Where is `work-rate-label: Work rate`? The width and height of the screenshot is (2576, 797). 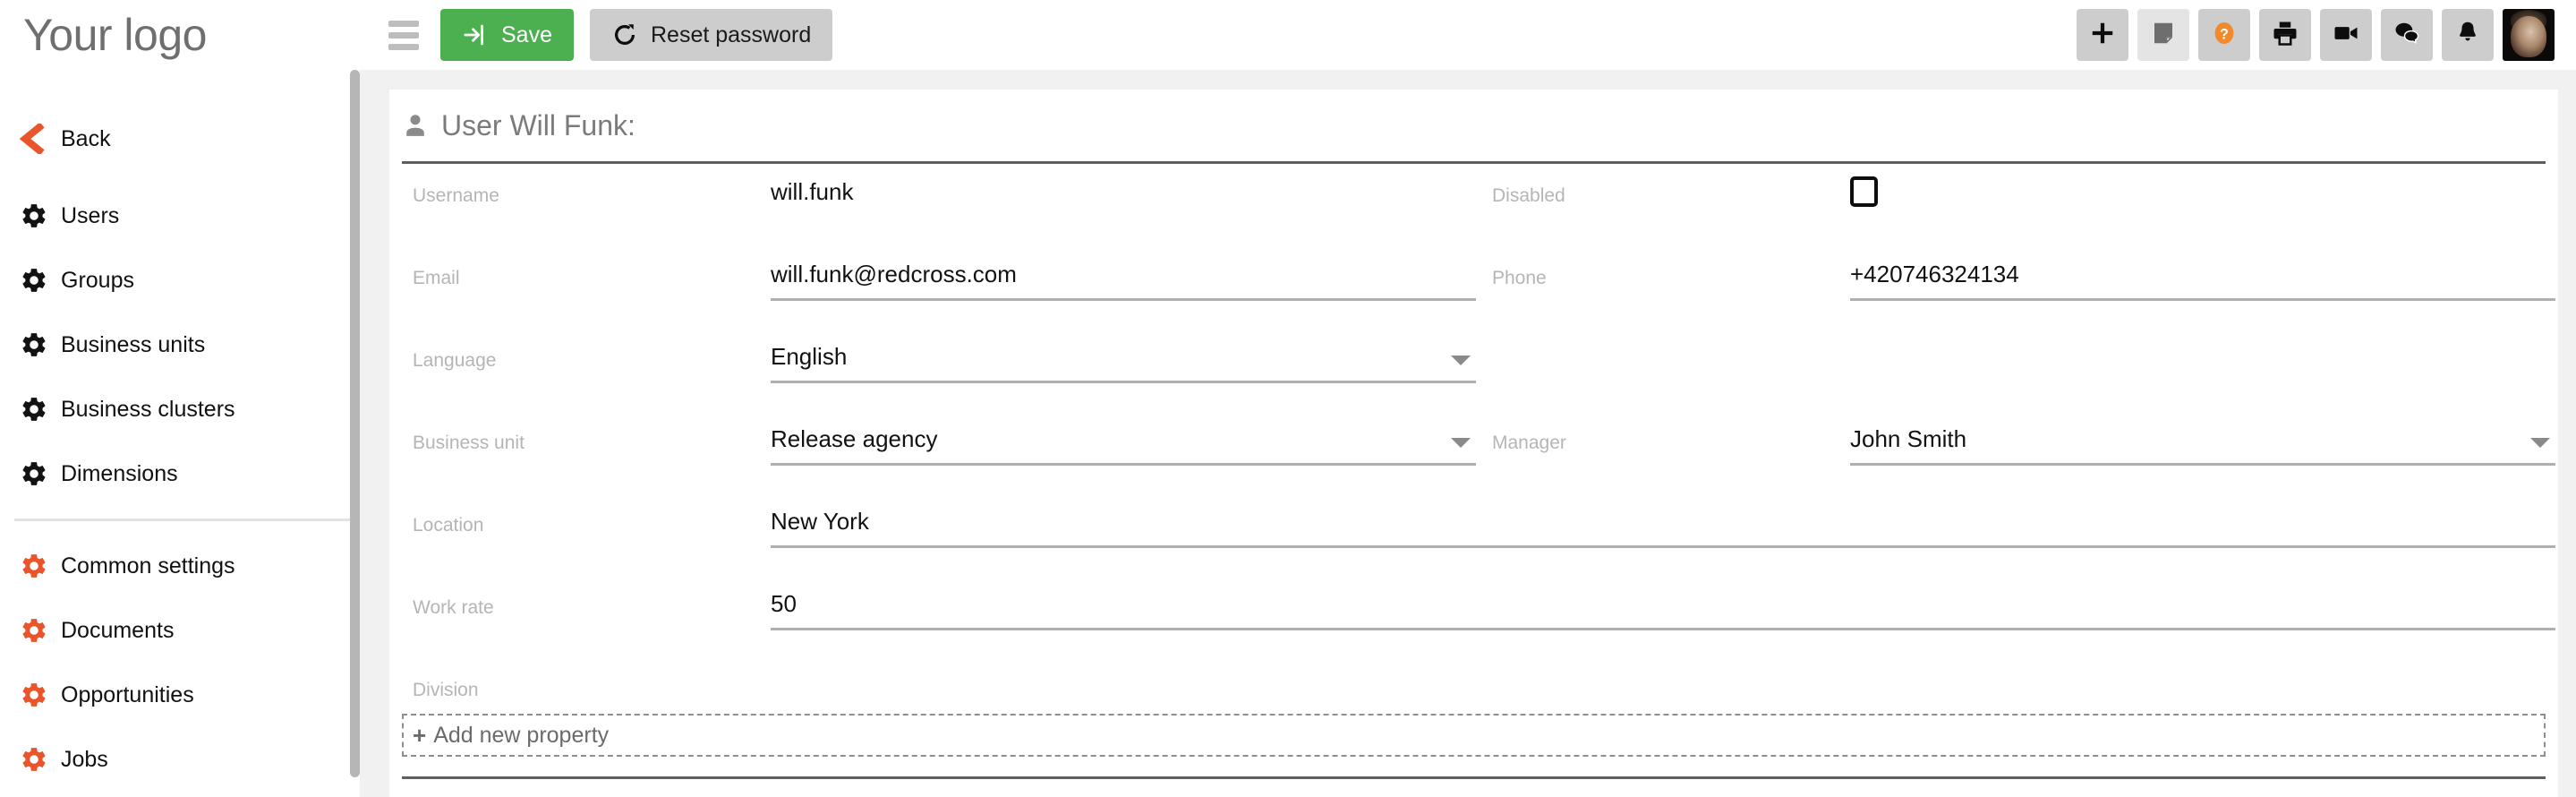
work-rate-label: Work rate is located at coordinates (453, 607).